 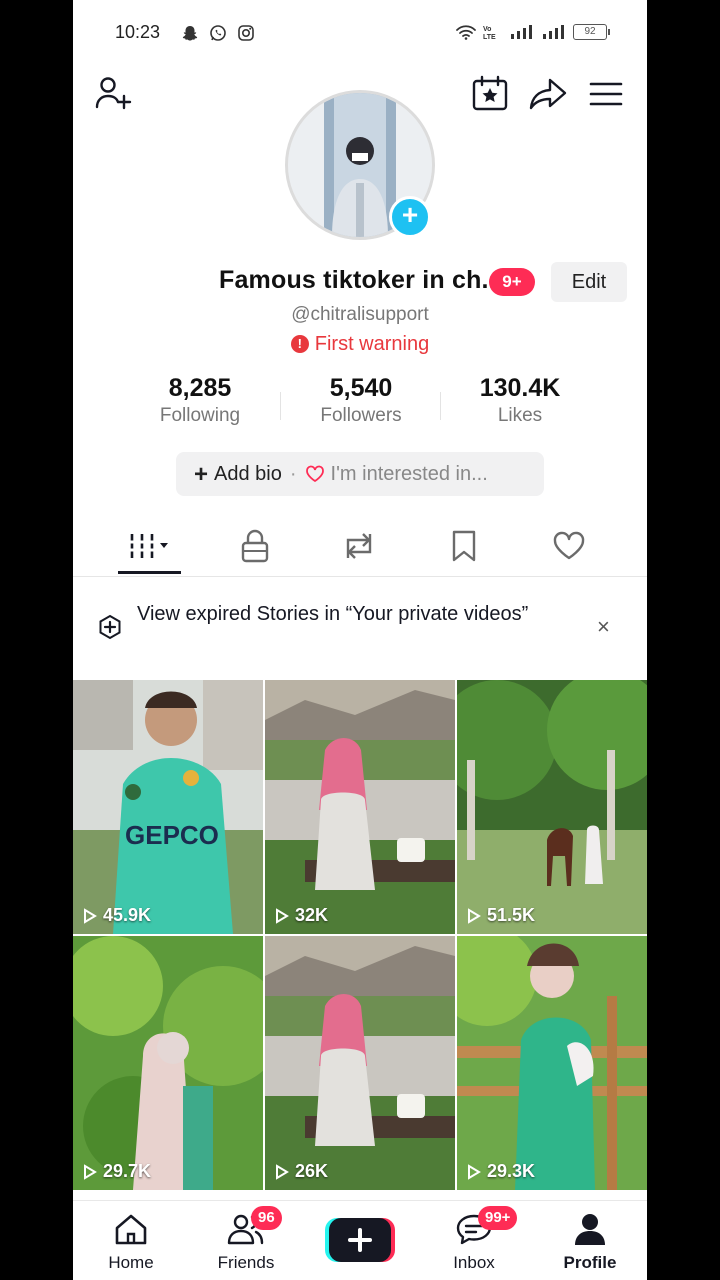 I want to click on view-count: 45.9K, so click(x=117, y=915).